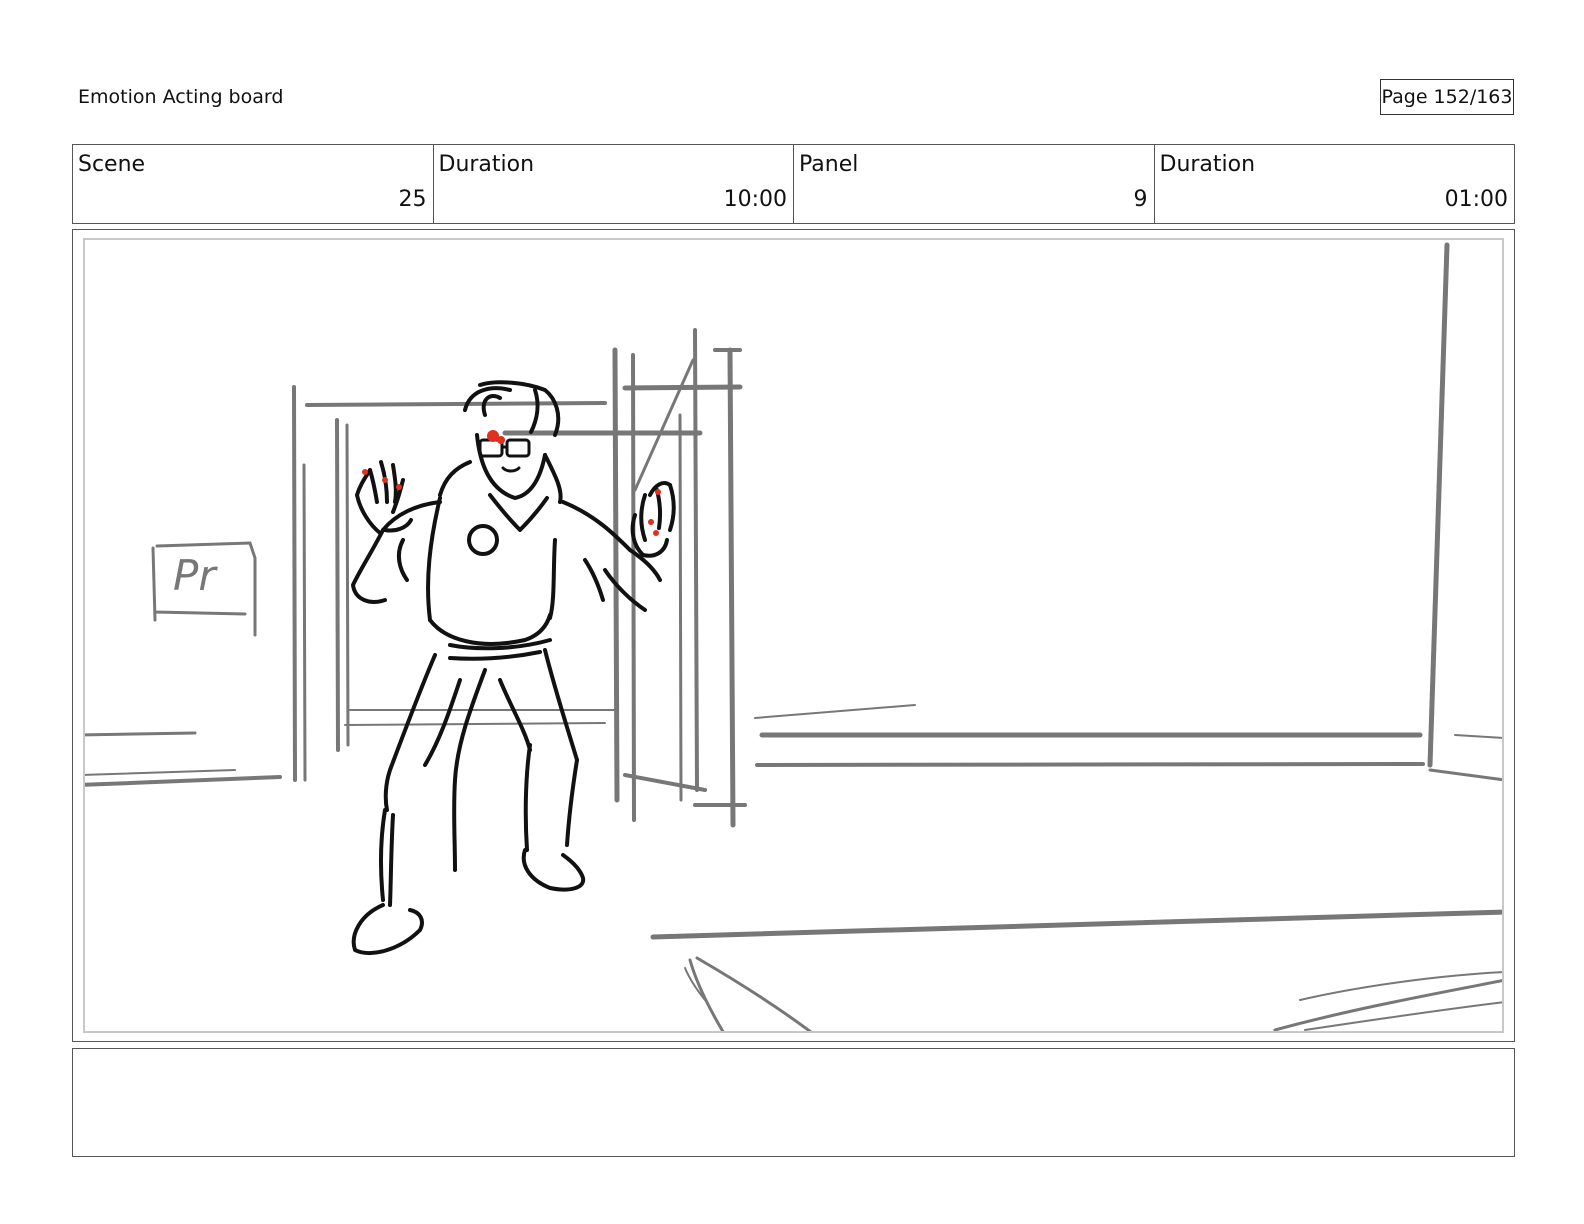  I want to click on scene-value: 25, so click(412, 199).